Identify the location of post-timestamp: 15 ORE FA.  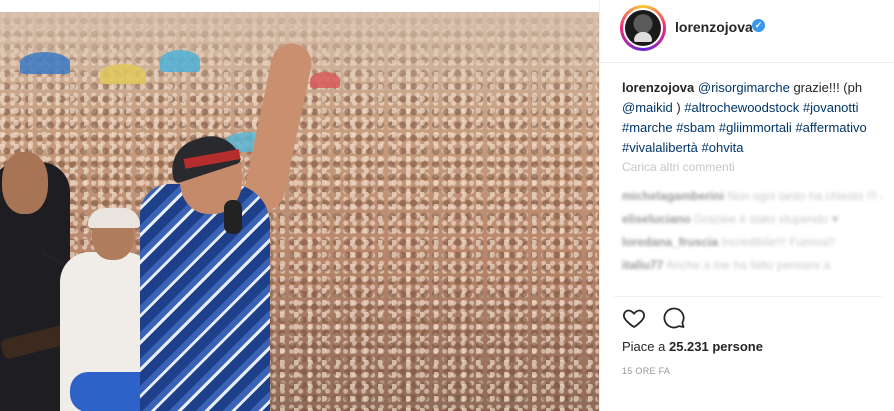
(646, 371).